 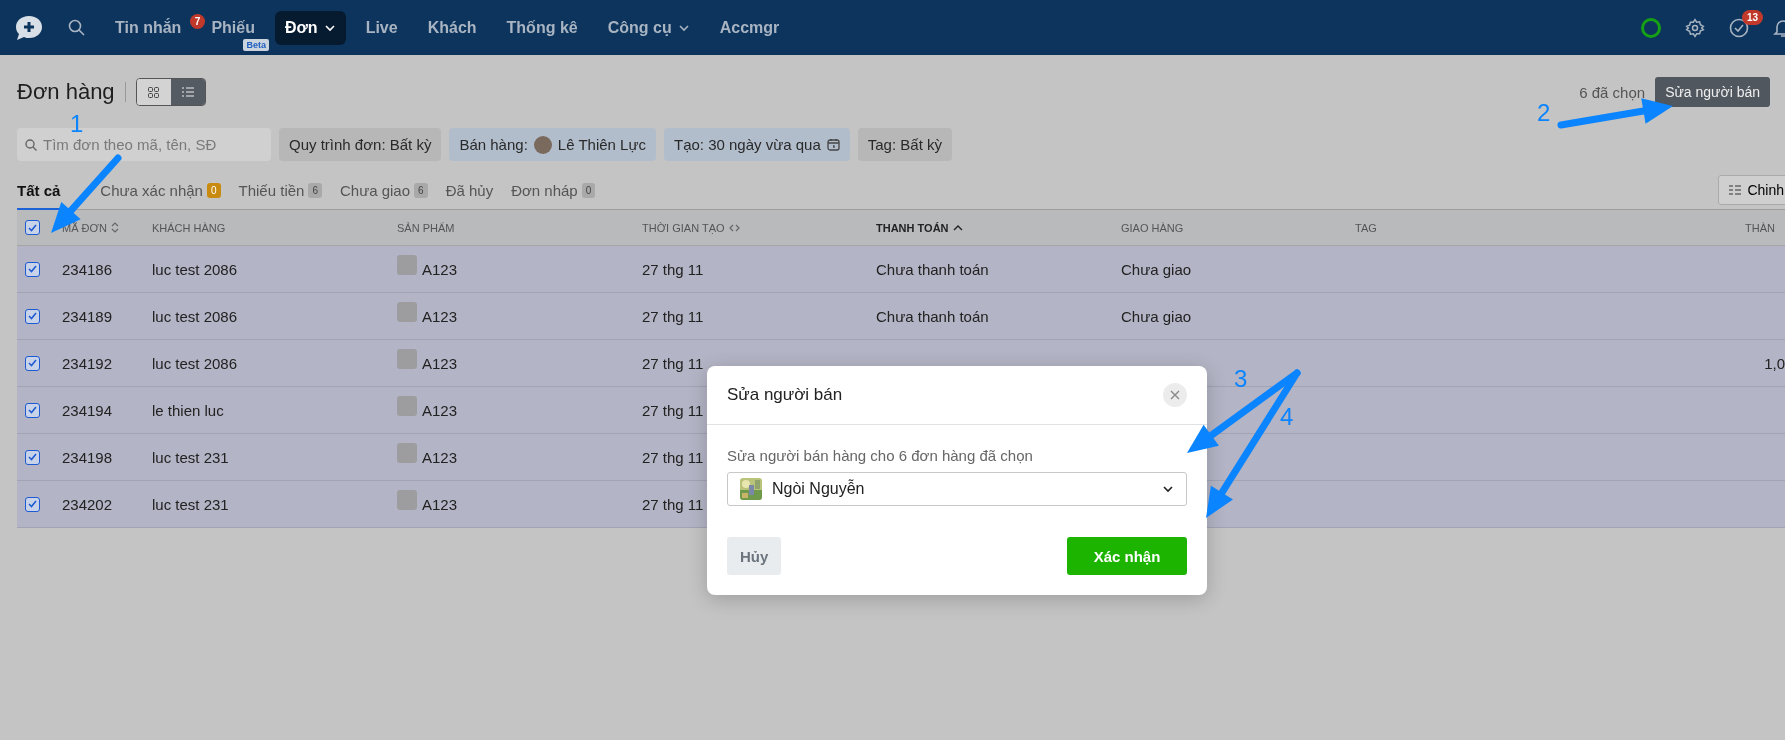 What do you see at coordinates (469, 190) in the screenshot?
I see `tab-label: Đã hủy` at bounding box center [469, 190].